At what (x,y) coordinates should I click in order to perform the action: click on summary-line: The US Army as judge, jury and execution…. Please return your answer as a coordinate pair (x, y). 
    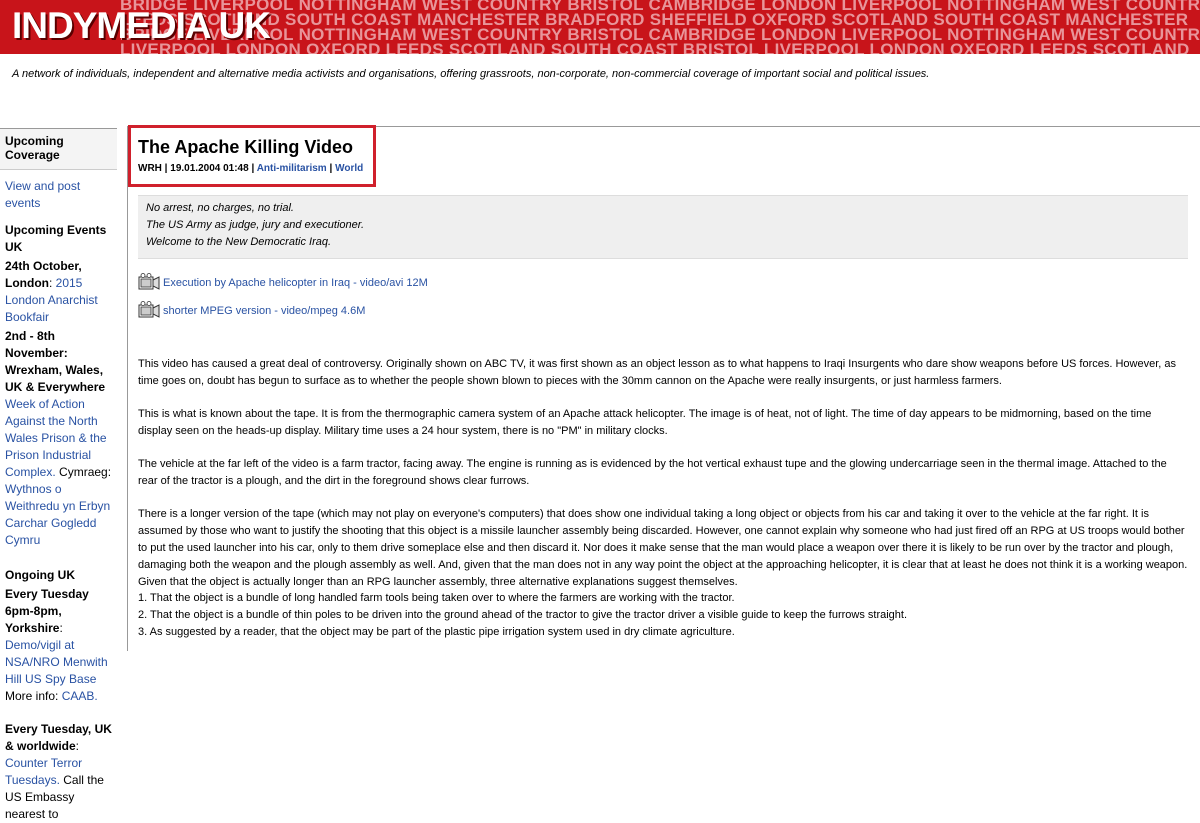
    Looking at the image, I should click on (255, 225).